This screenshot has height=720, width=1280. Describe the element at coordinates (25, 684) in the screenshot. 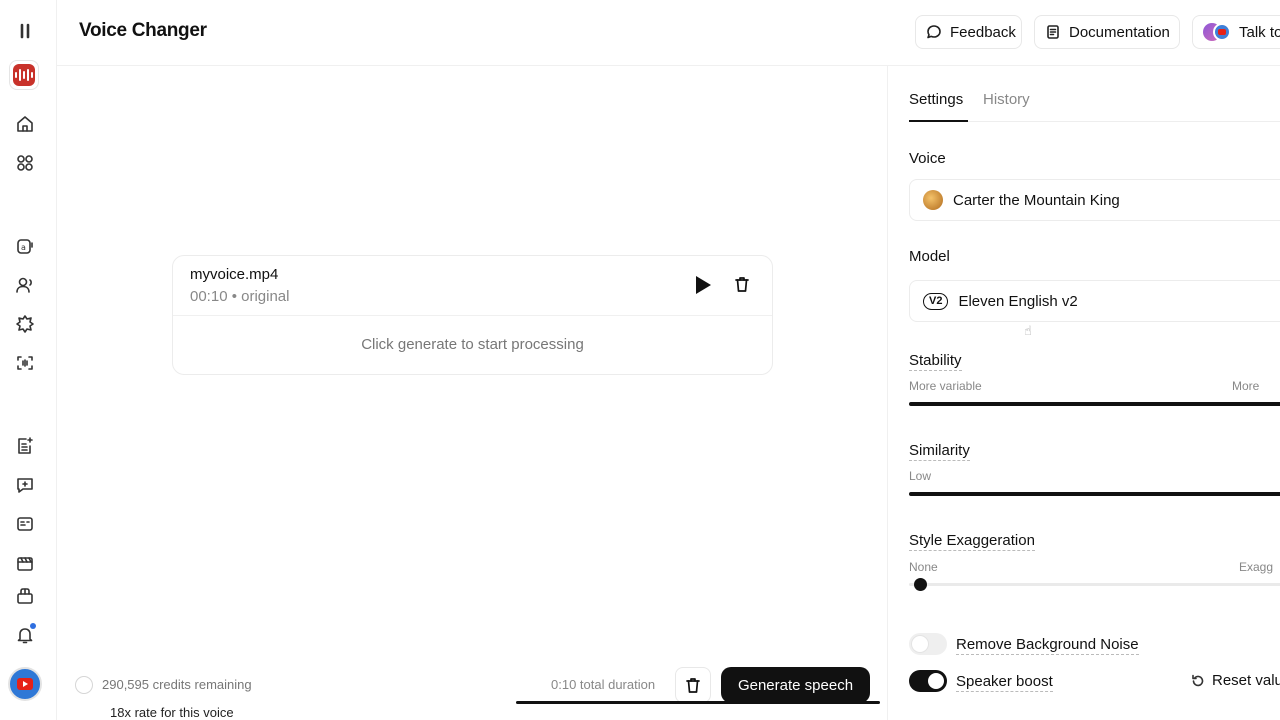

I see `user-avatar` at that location.